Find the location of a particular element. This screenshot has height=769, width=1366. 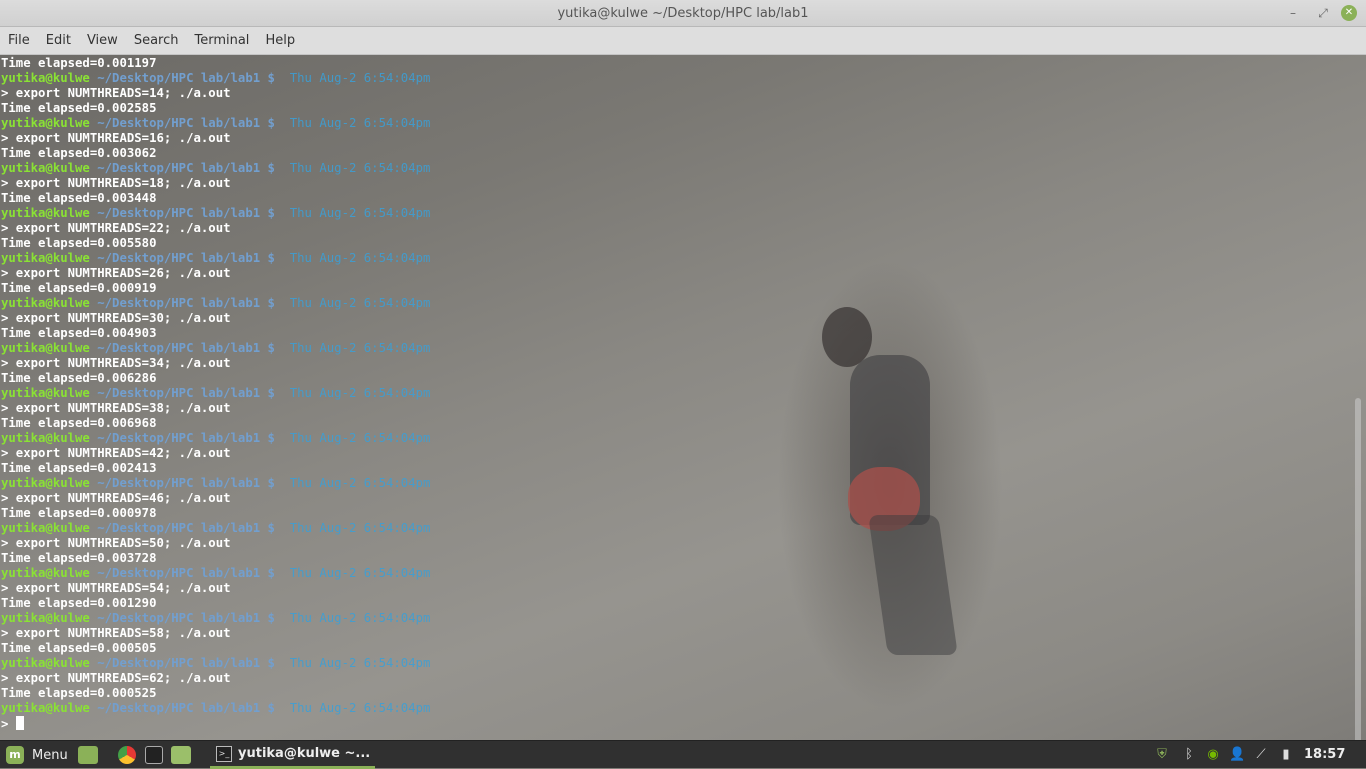

output-line: Time elapsed=0.004903 is located at coordinates (79, 333).